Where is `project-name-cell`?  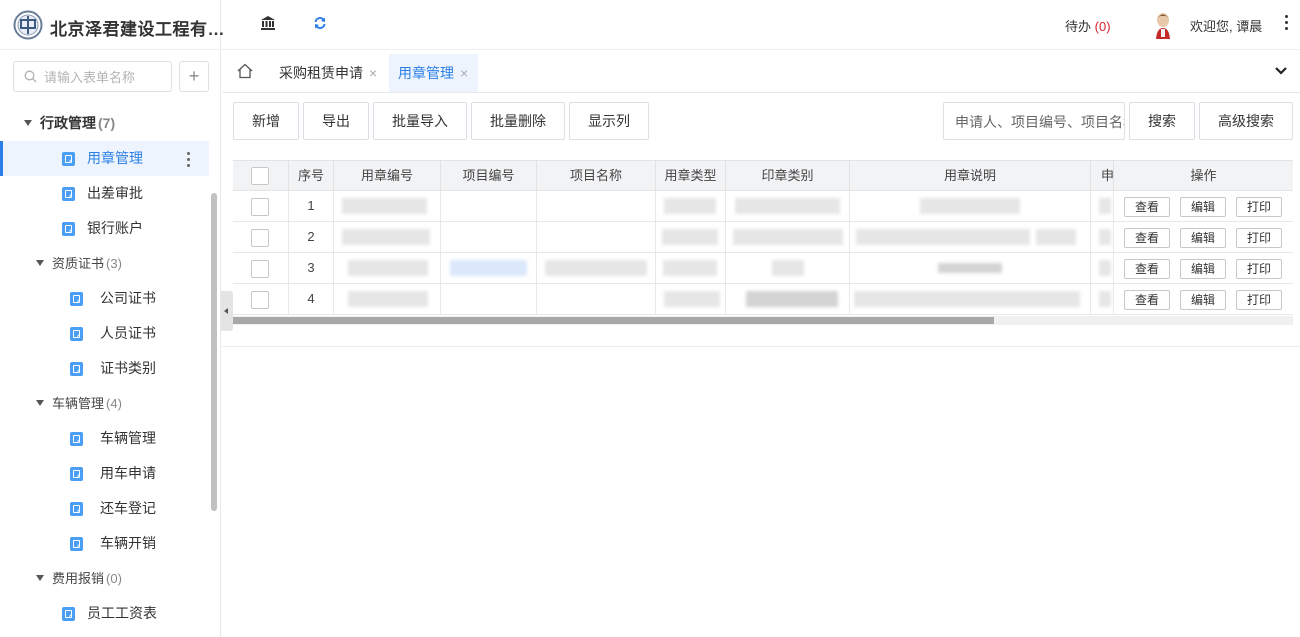
project-name-cell is located at coordinates (596, 206).